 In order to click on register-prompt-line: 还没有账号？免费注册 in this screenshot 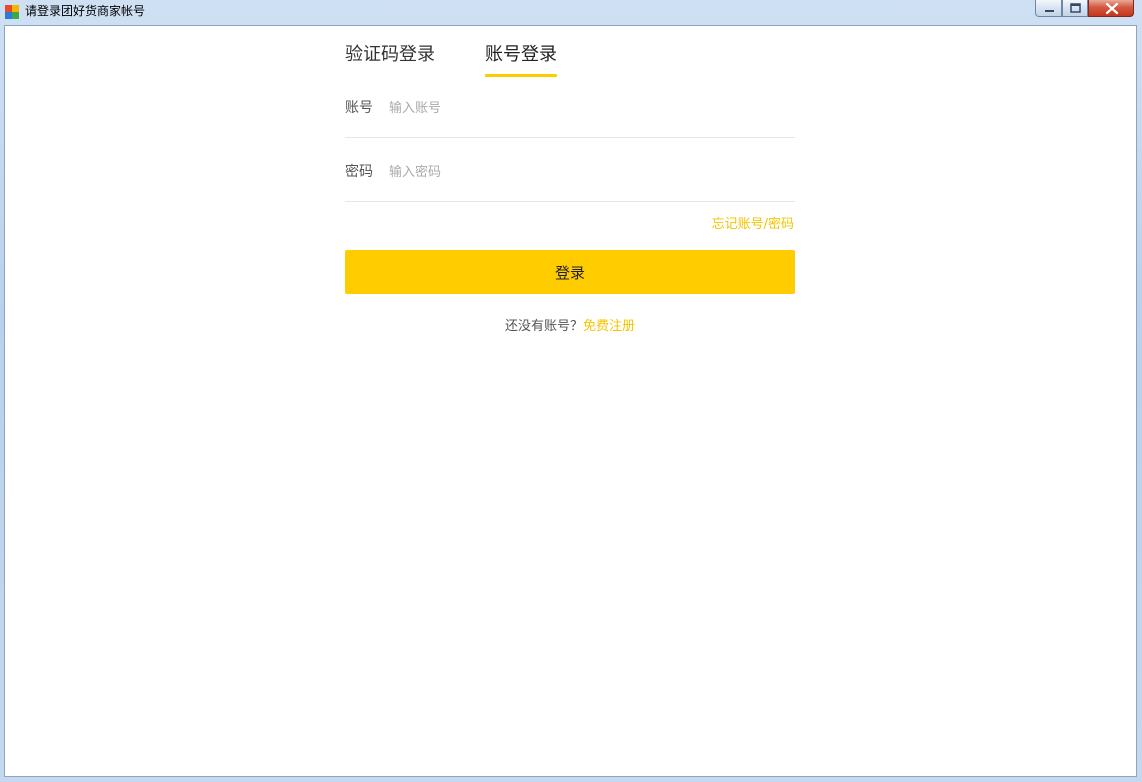, I will do `click(570, 327)`.